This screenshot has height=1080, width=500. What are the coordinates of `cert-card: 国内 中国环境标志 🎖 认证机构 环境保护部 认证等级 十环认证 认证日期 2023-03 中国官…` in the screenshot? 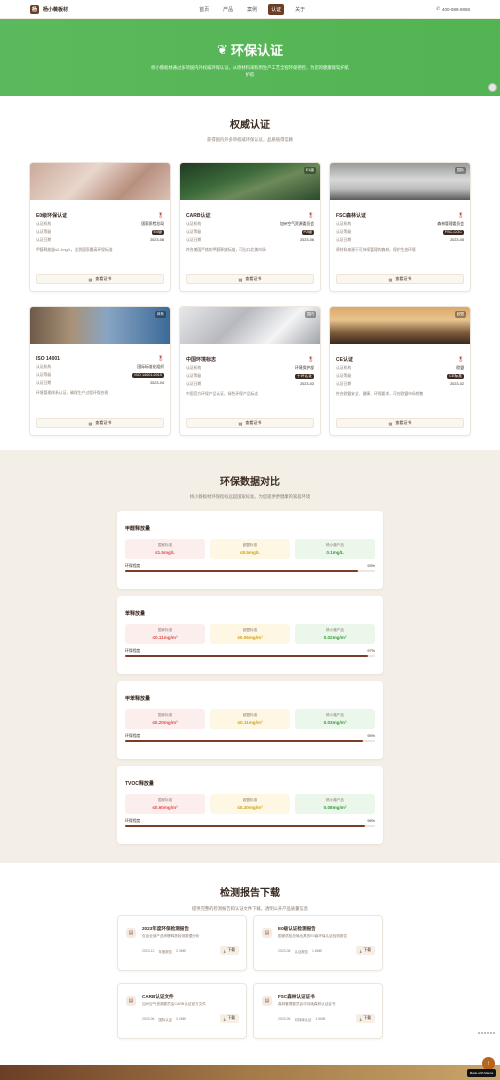 It's located at (250, 371).